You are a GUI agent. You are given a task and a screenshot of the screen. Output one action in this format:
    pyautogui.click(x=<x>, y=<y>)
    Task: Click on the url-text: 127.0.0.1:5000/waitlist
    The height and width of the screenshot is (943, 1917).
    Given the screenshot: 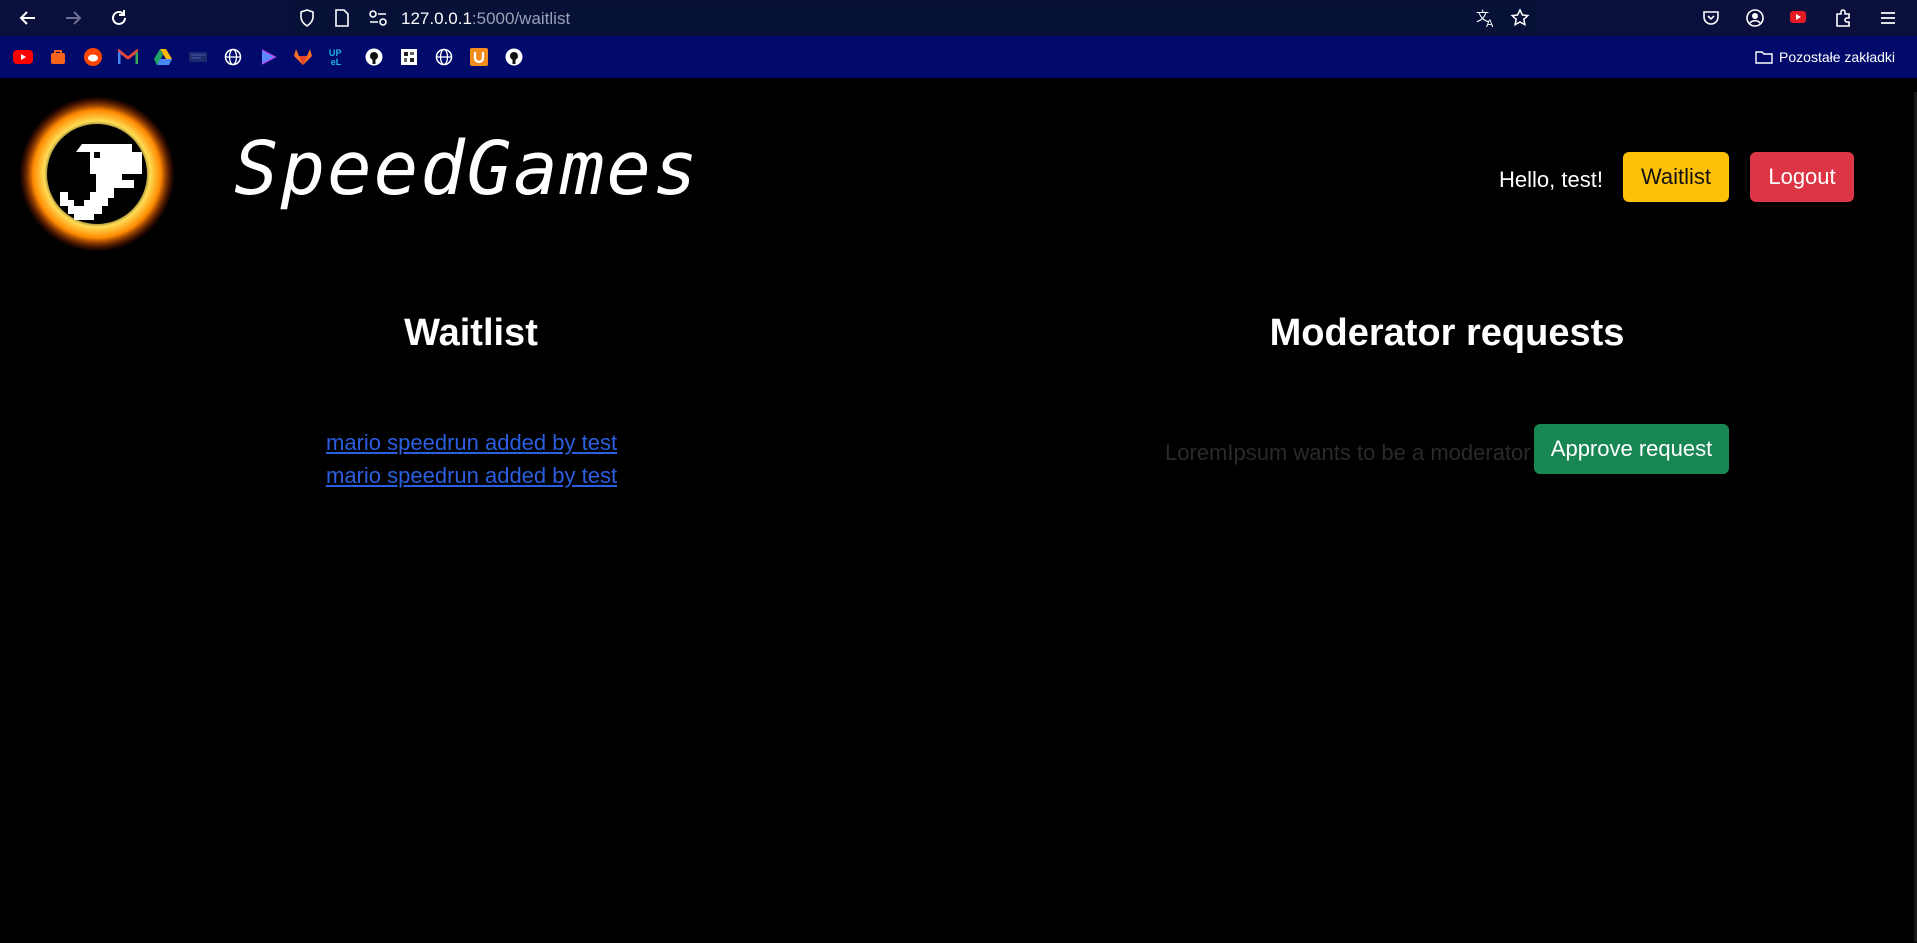 What is the action you would take?
    pyautogui.click(x=485, y=19)
    